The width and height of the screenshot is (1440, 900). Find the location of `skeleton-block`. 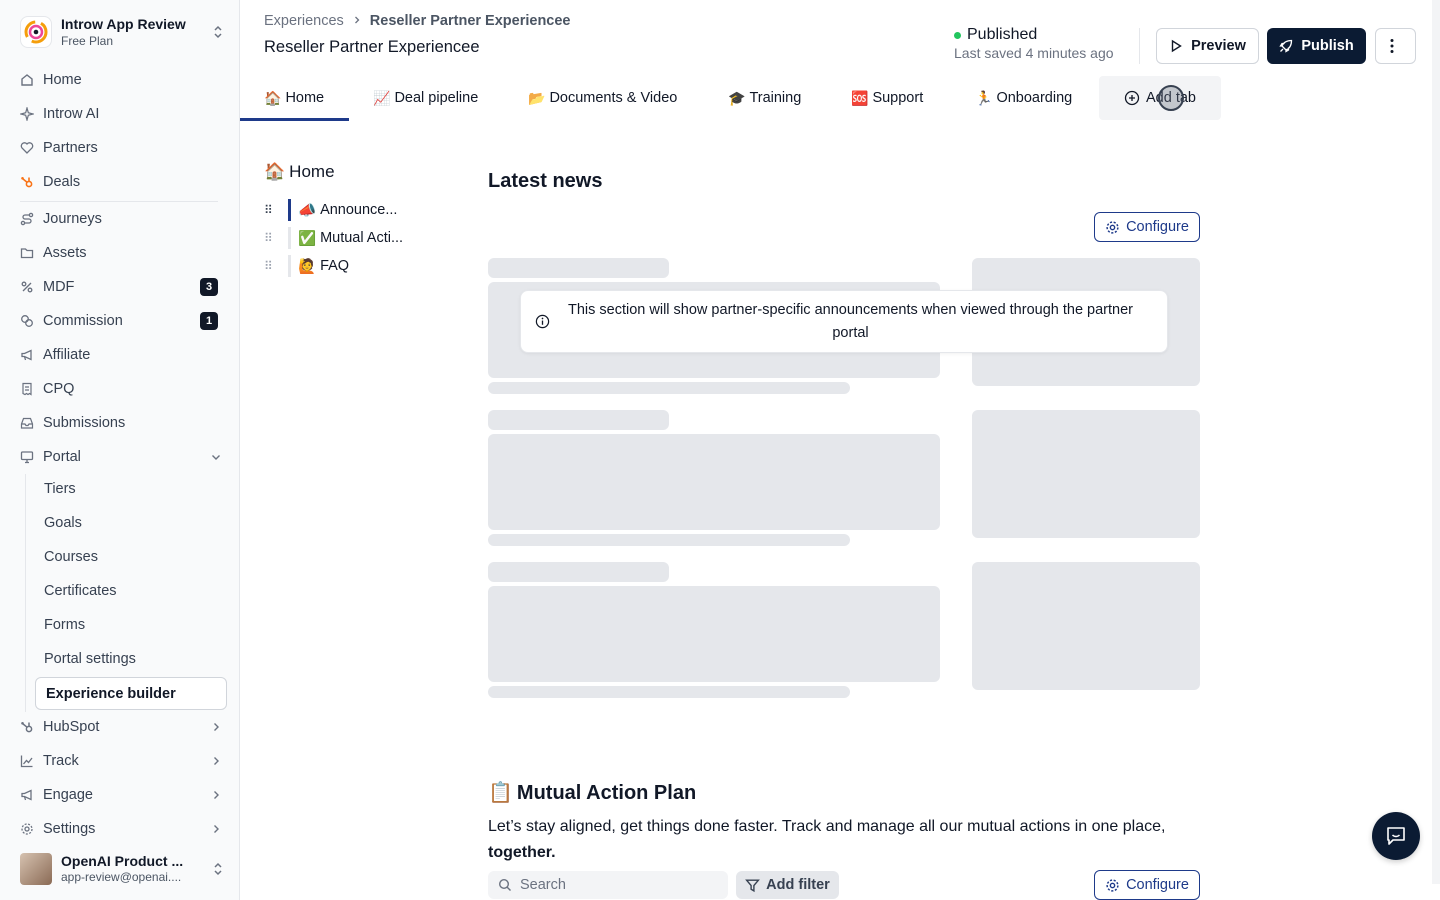

skeleton-block is located at coordinates (714, 634).